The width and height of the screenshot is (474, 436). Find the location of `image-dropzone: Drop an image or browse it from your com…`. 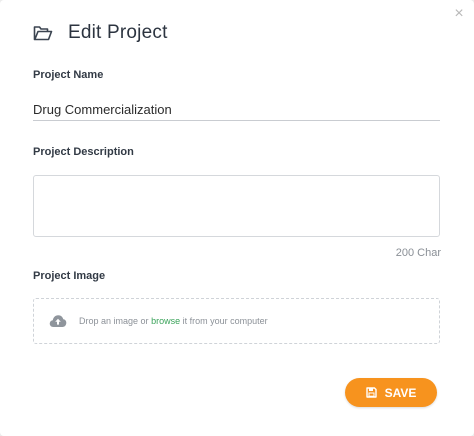

image-dropzone: Drop an image or browse it from your com… is located at coordinates (236, 321).